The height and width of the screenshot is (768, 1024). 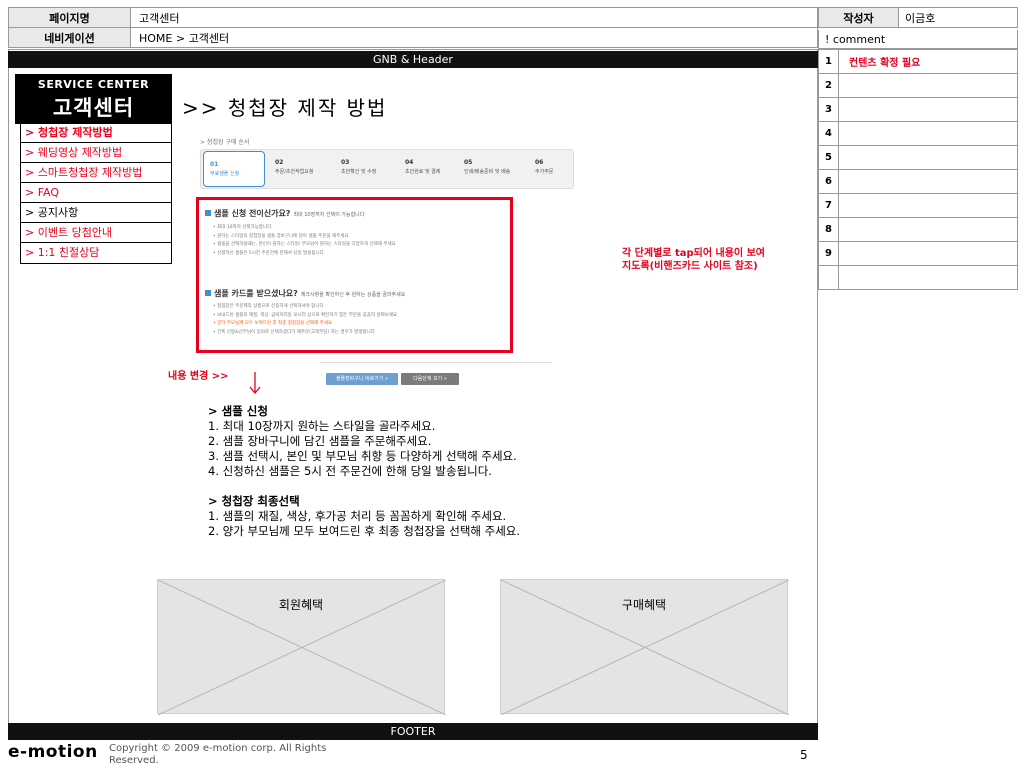 I want to click on sidebar-item-faq: > FAQ, so click(x=96, y=193).